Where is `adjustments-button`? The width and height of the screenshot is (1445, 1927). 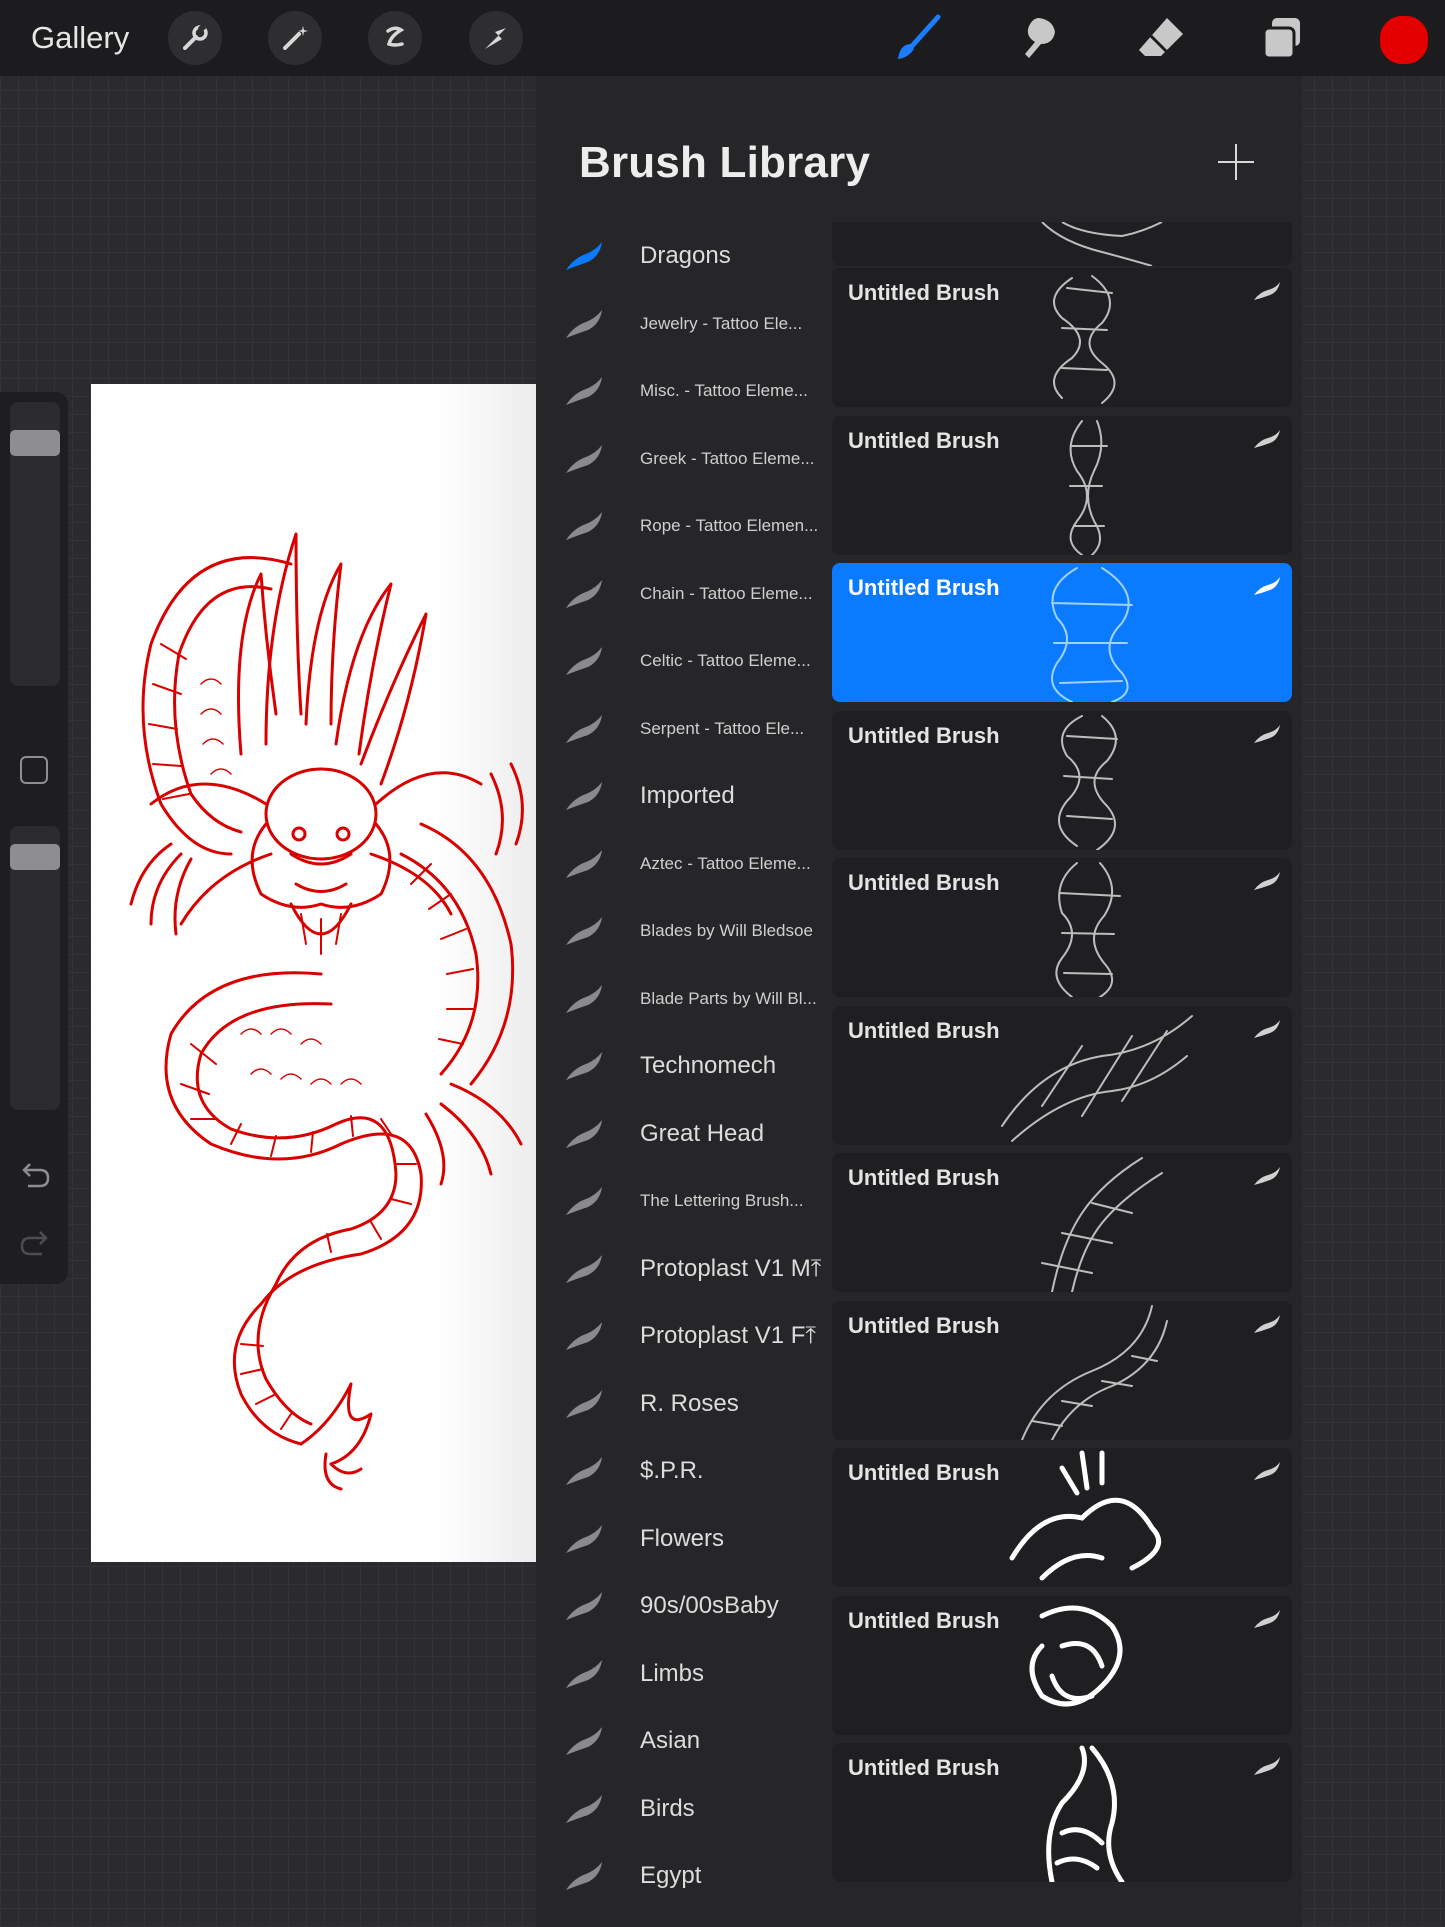
adjustments-button is located at coordinates (295, 38).